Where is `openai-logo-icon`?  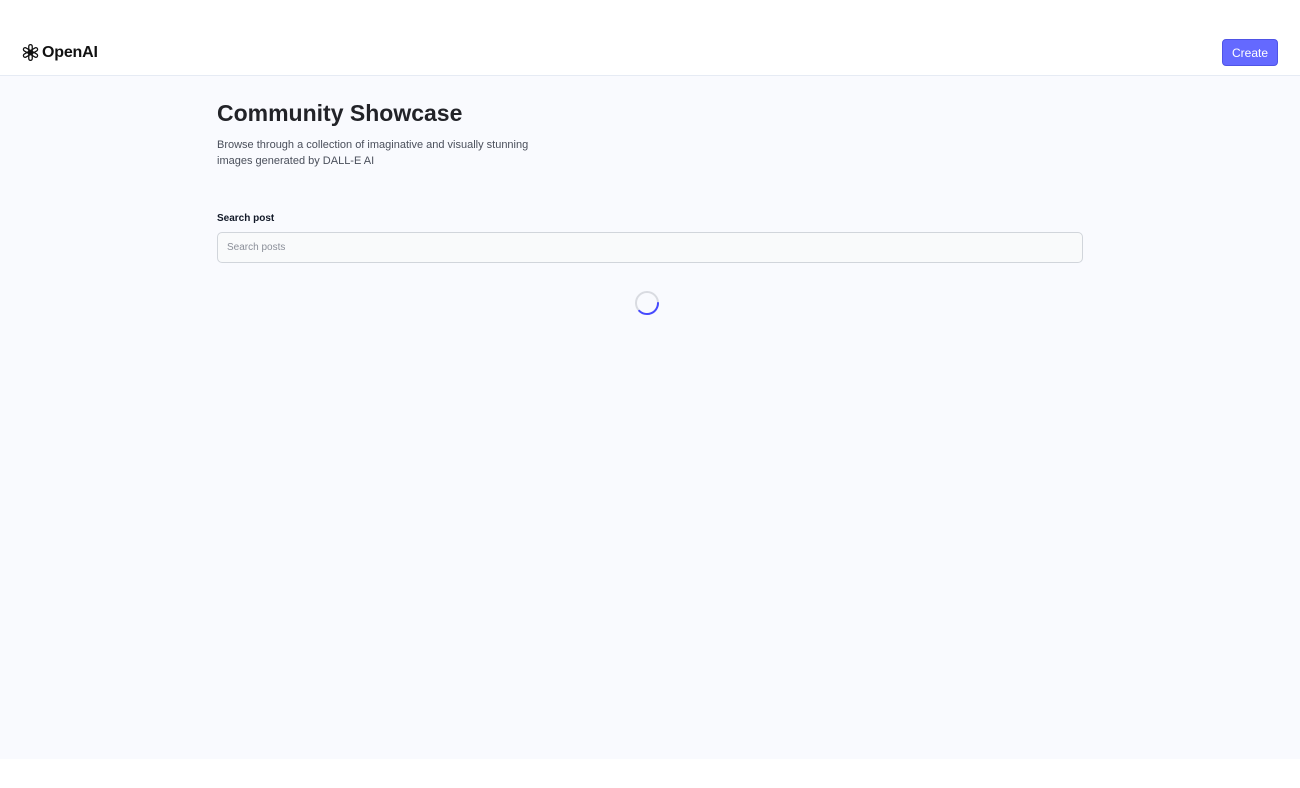 openai-logo-icon is located at coordinates (30, 52).